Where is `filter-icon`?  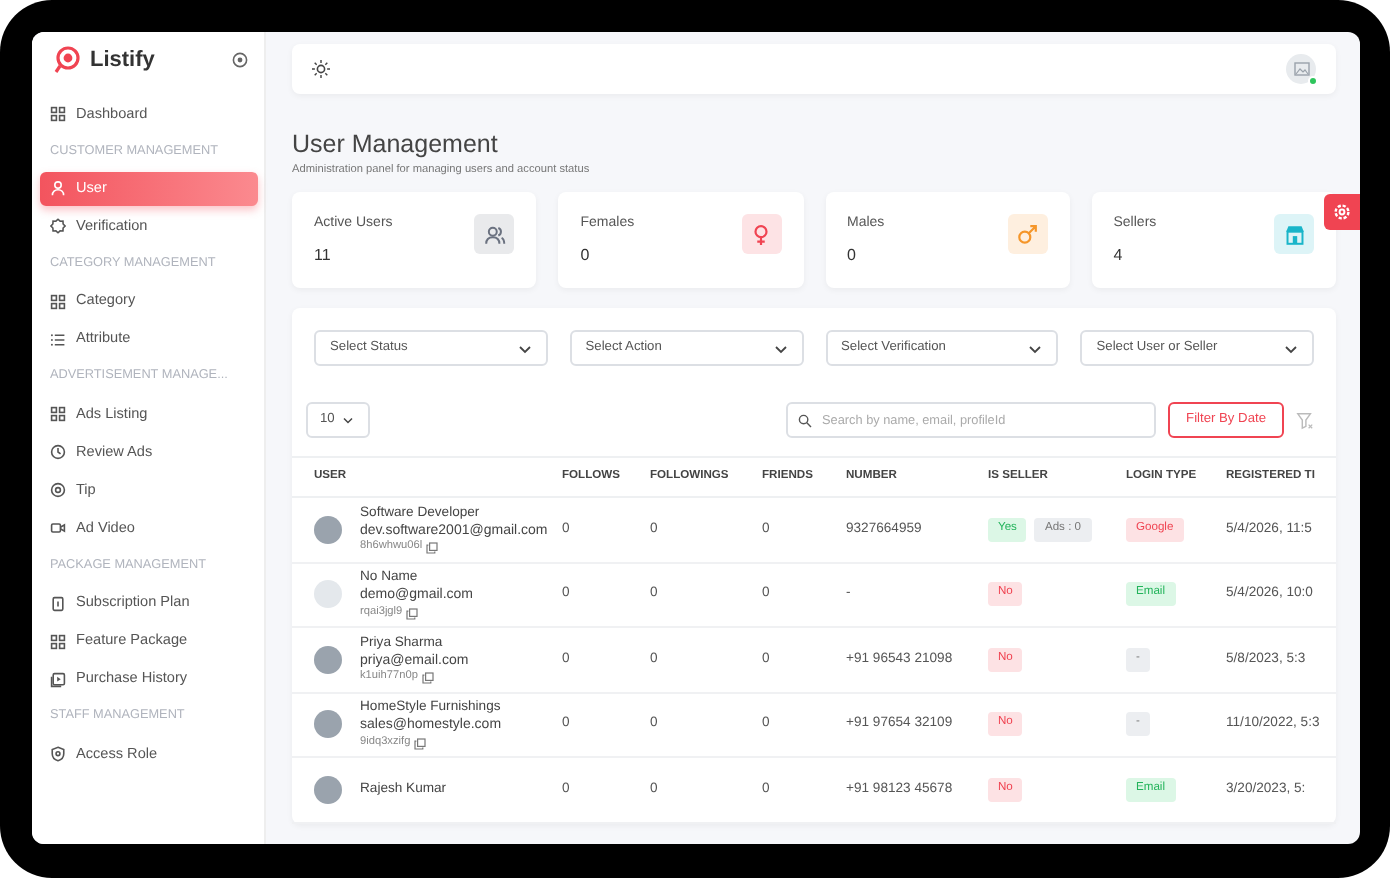 filter-icon is located at coordinates (1305, 420).